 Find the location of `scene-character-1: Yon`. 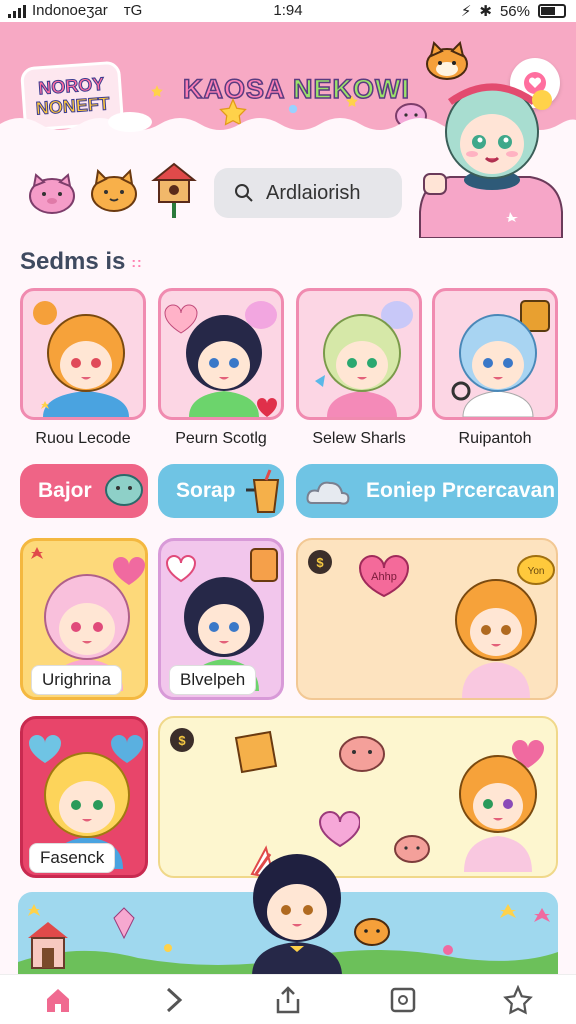

scene-character-1: Yon is located at coordinates (505, 626).